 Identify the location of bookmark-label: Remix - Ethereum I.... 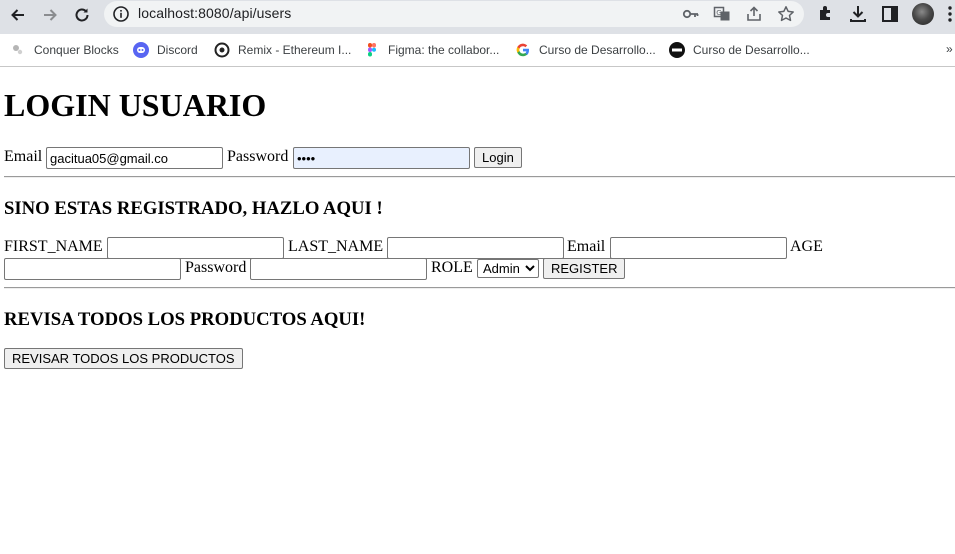
(295, 50).